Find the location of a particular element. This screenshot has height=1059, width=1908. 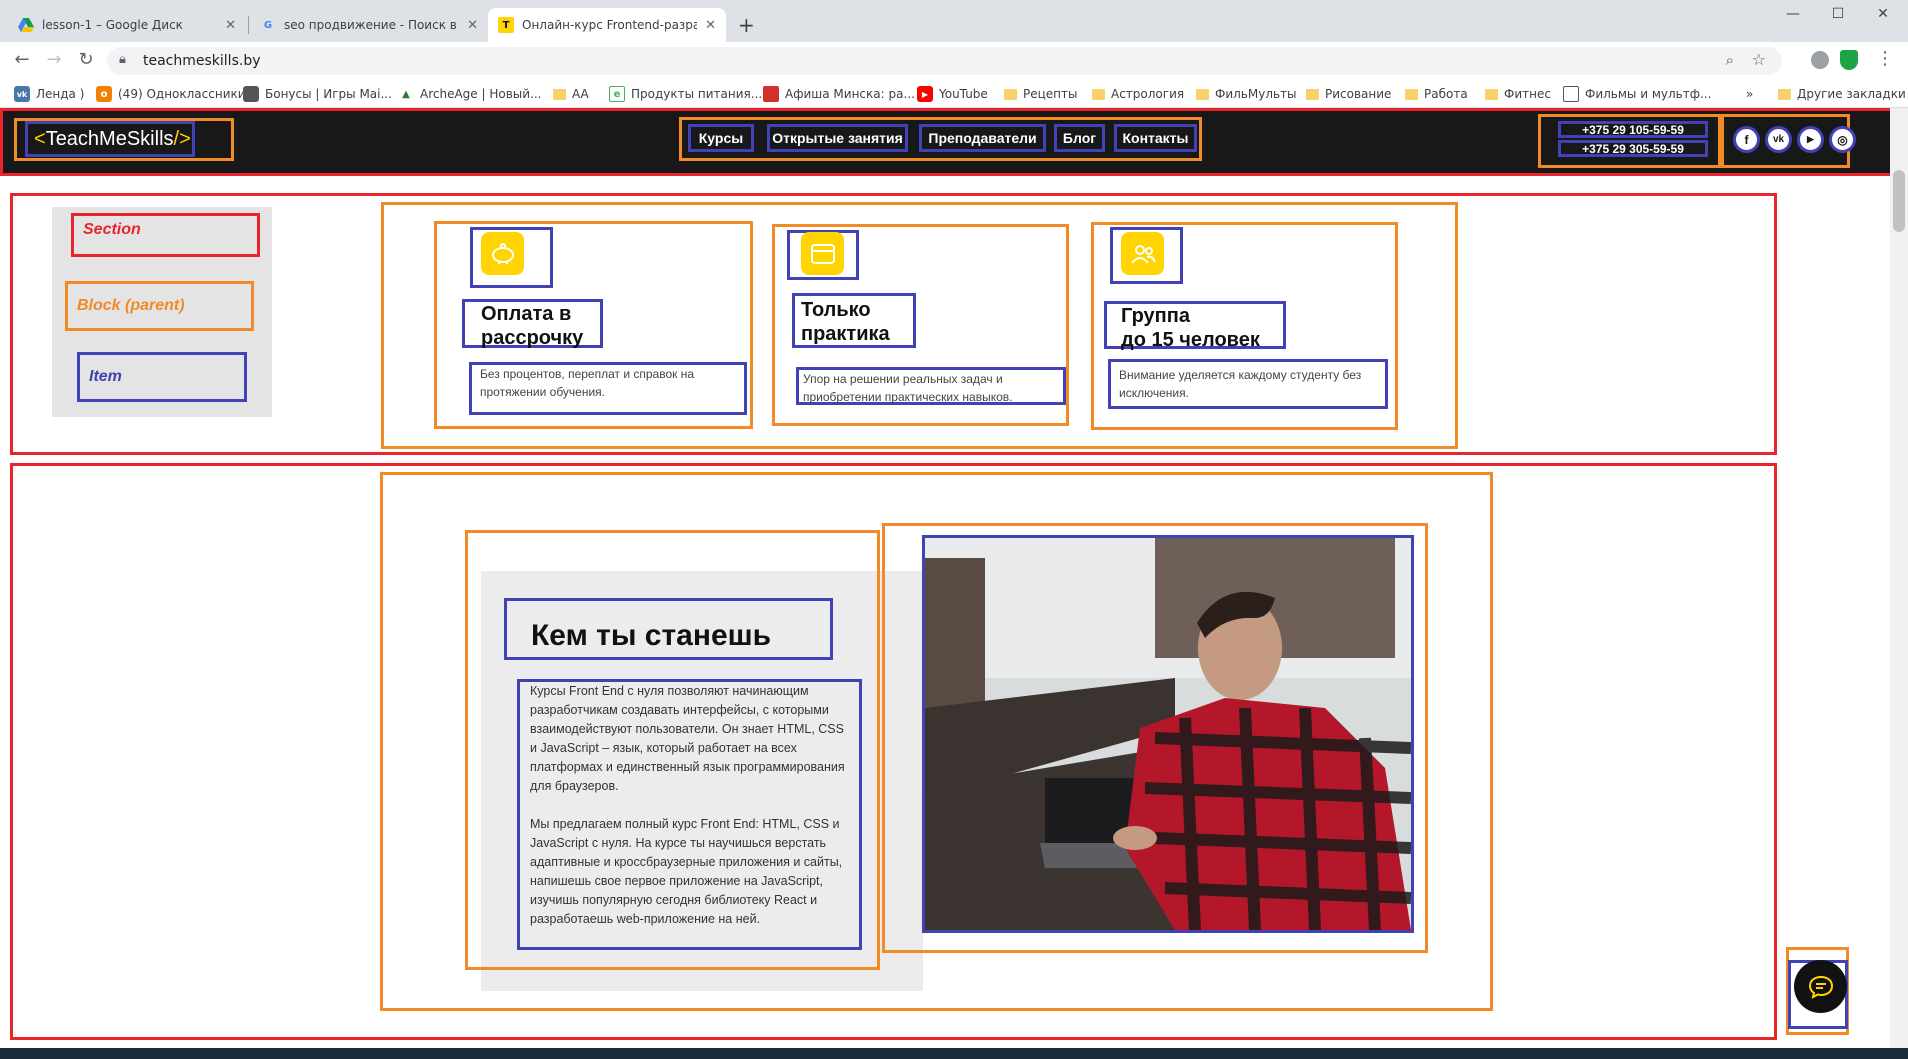

logo-text: TeachMeSkills is located at coordinates (109, 138).